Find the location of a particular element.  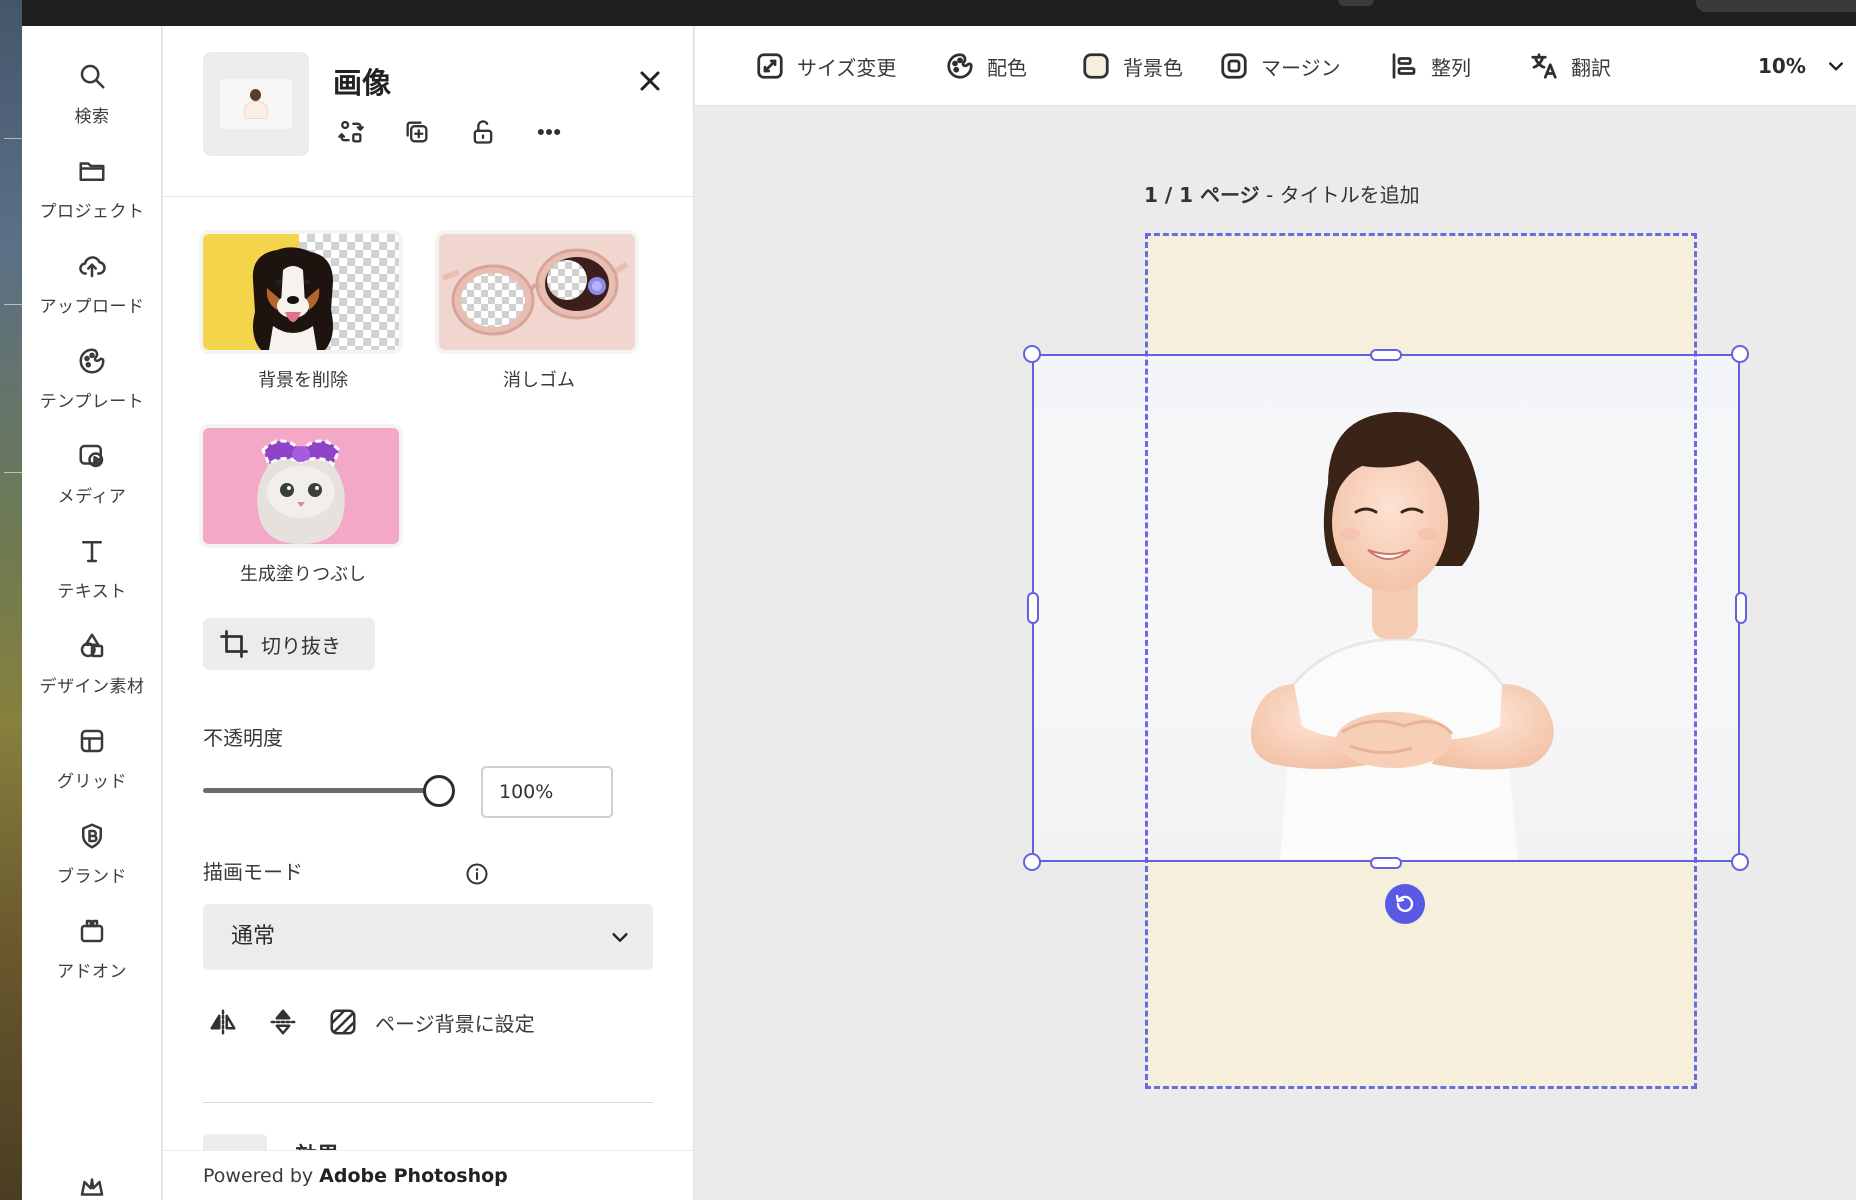

toolbar-label: 背景色 is located at coordinates (1153, 67).